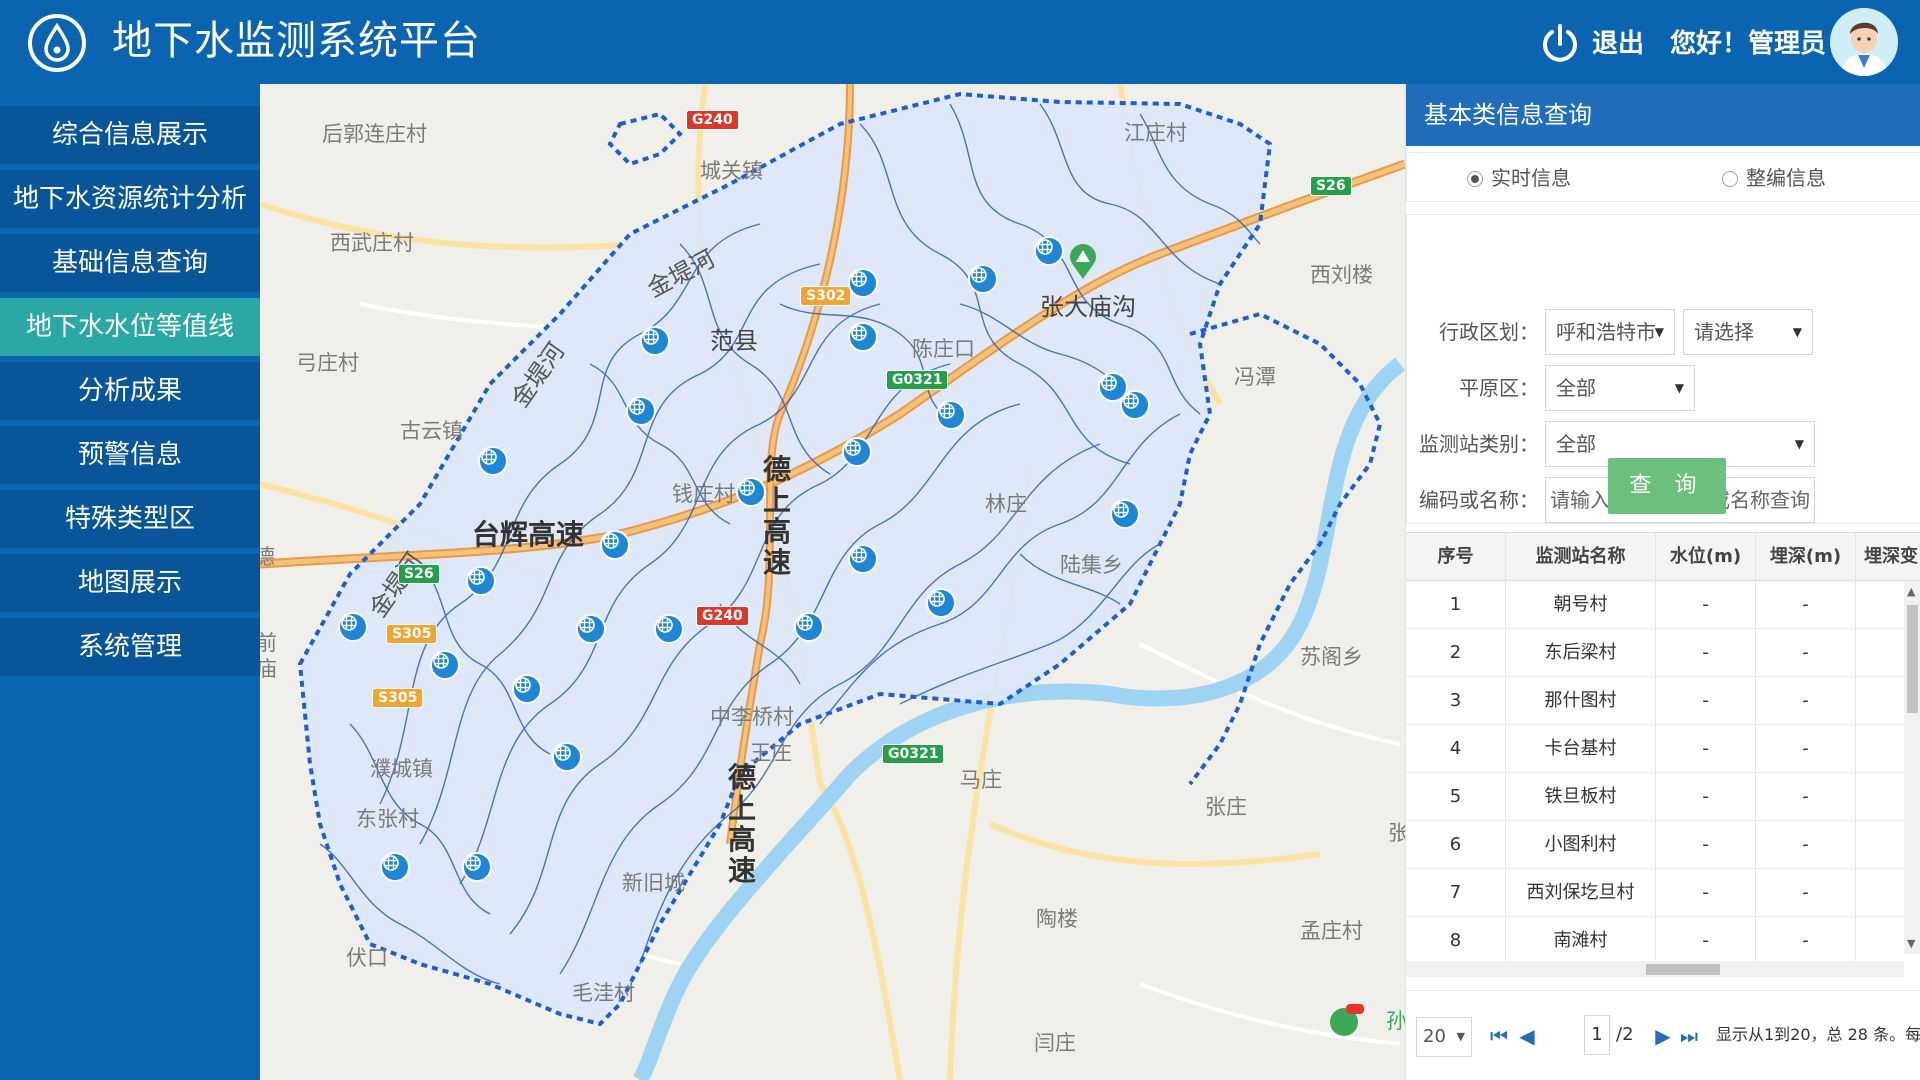  I want to click on sidebar-item-map-display: 地图展示, so click(130, 583).